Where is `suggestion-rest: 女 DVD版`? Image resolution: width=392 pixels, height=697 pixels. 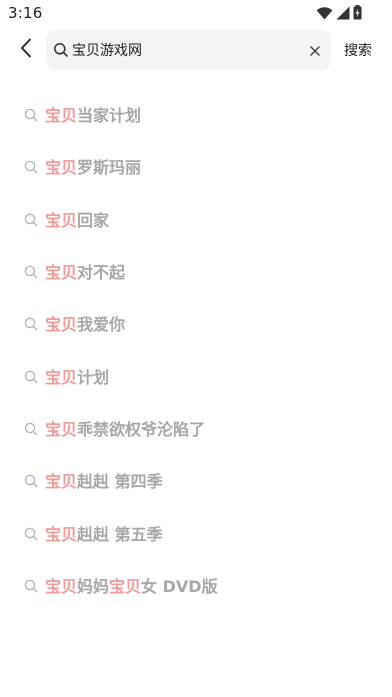
suggestion-rest: 女 DVD版 is located at coordinates (179, 586).